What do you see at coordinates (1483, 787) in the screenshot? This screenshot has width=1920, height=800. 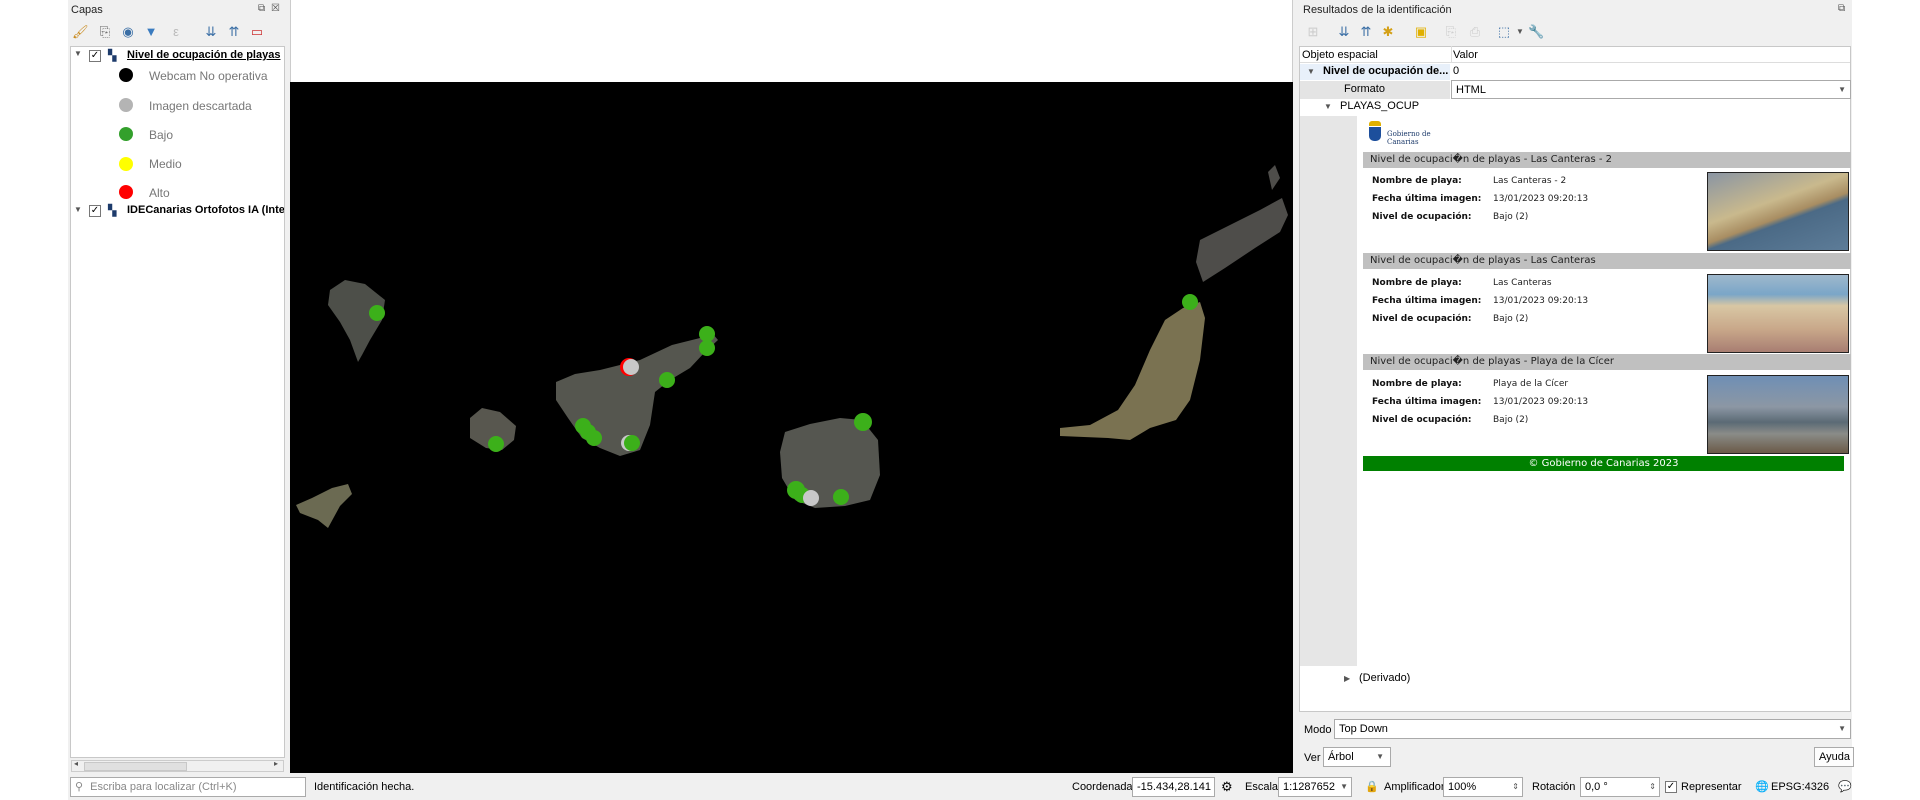 I see `magnifier-spinbox: 100% ⇕` at bounding box center [1483, 787].